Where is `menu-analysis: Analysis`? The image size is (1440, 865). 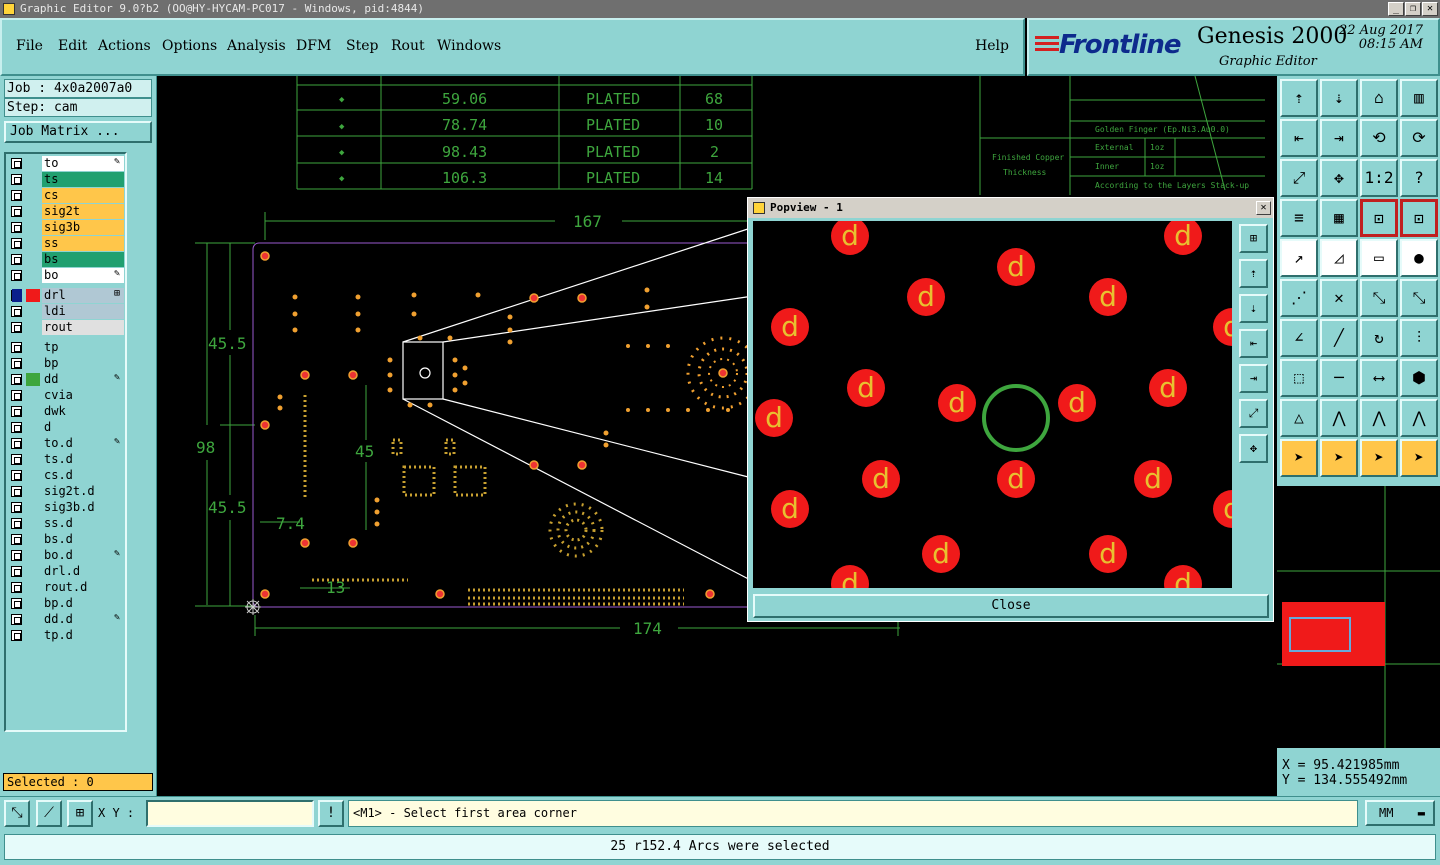
menu-analysis: Analysis is located at coordinates (256, 46).